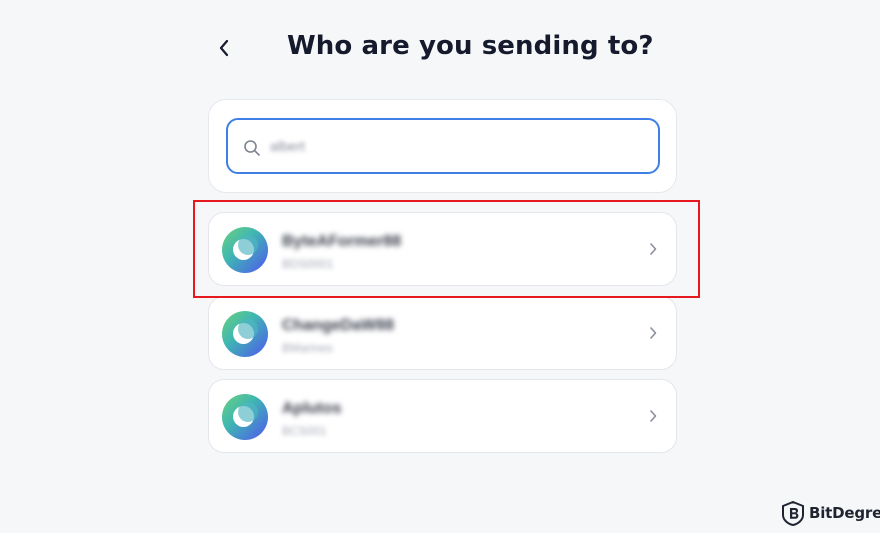  I want to click on recipient-name: ChangeDaW88, so click(338, 325).